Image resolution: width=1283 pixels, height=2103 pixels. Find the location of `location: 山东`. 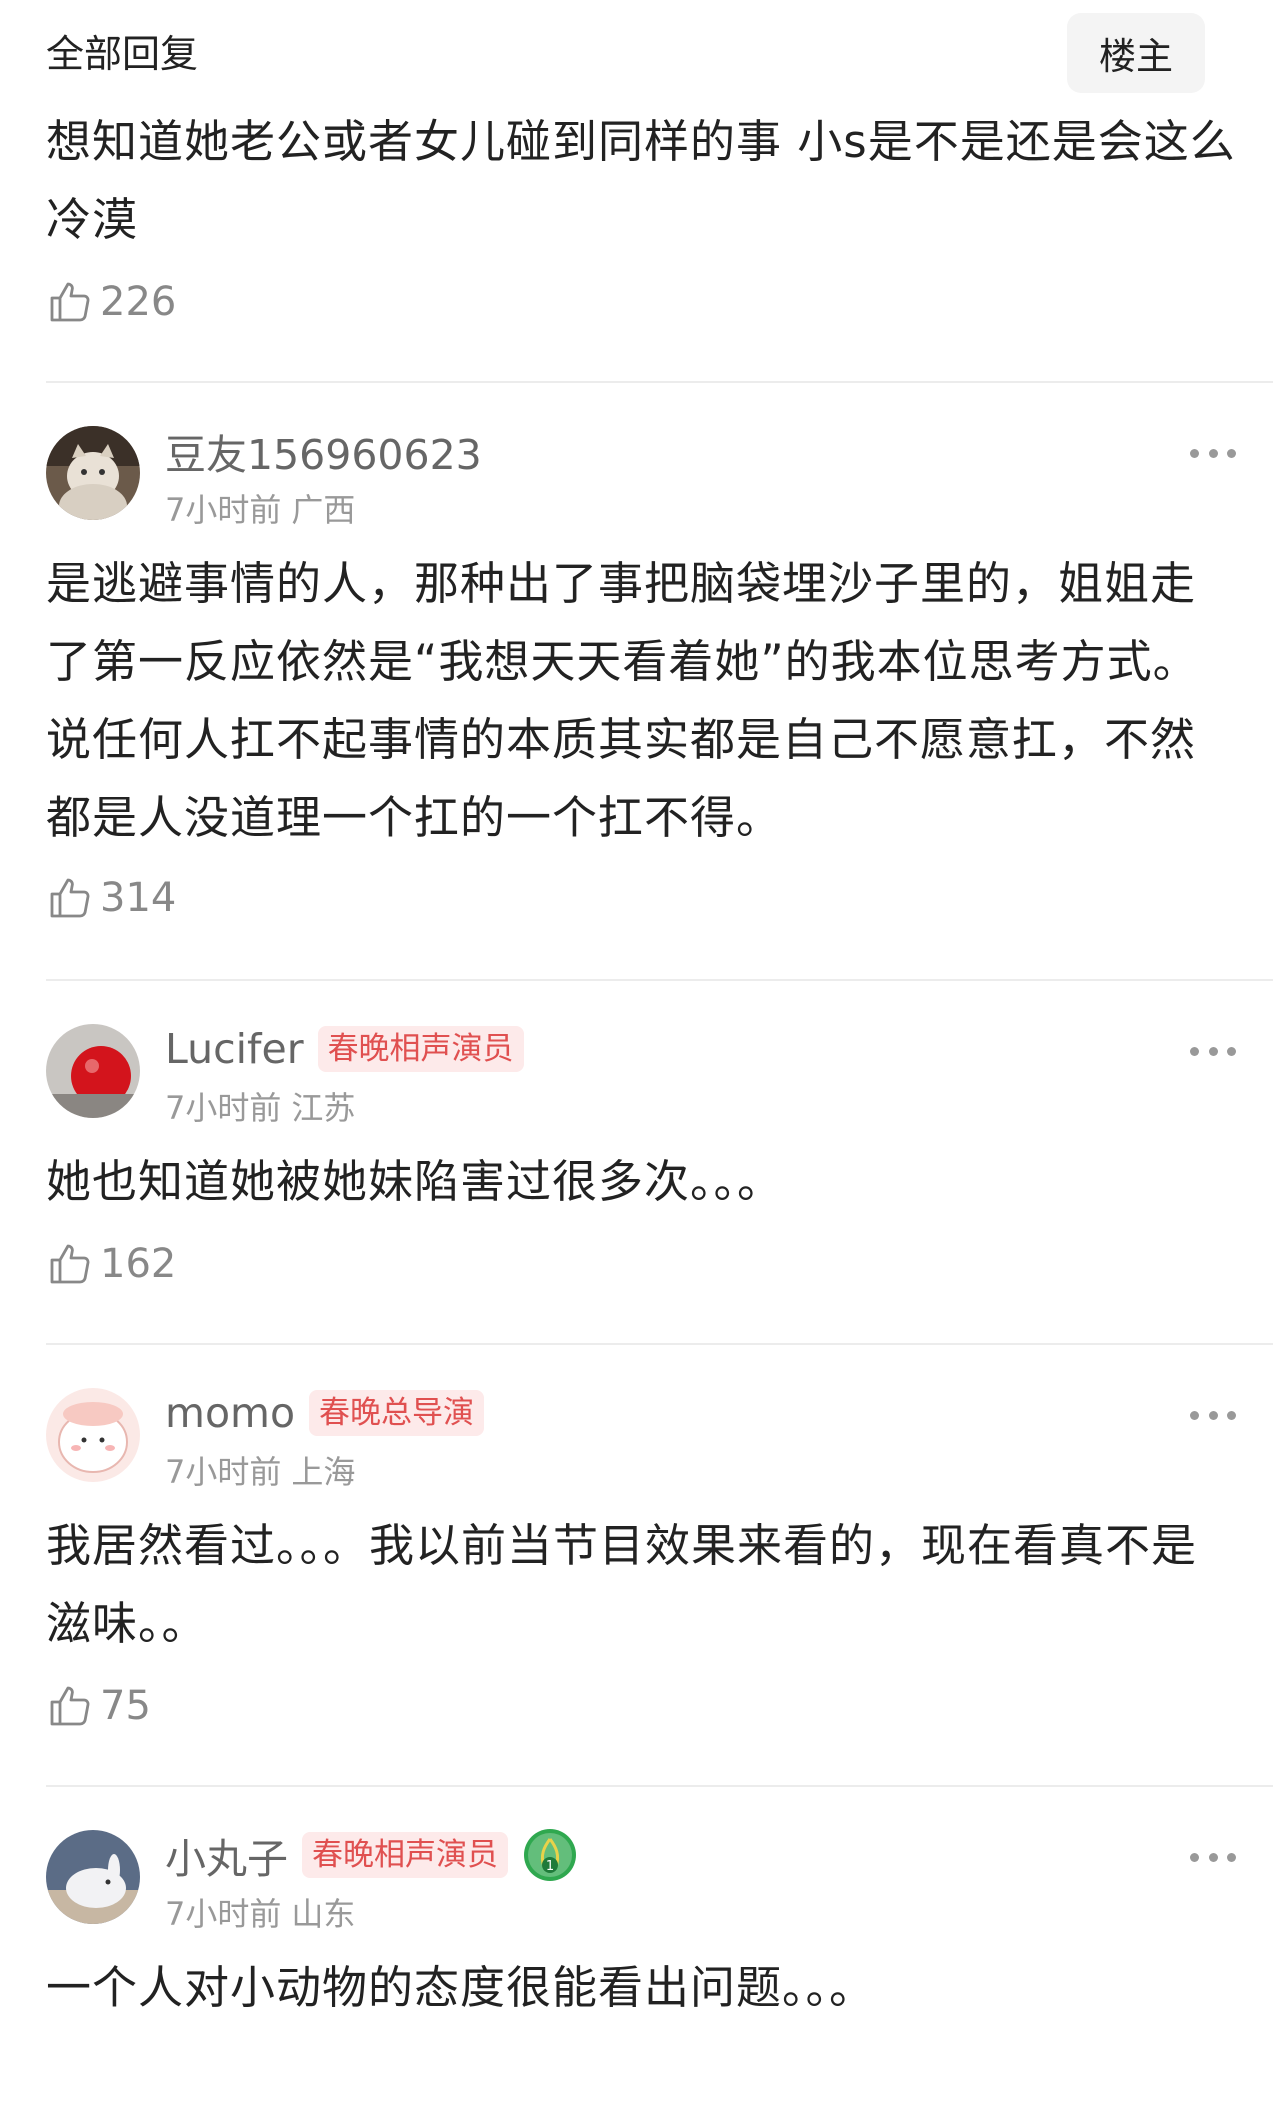

location: 山东 is located at coordinates (323, 1914).